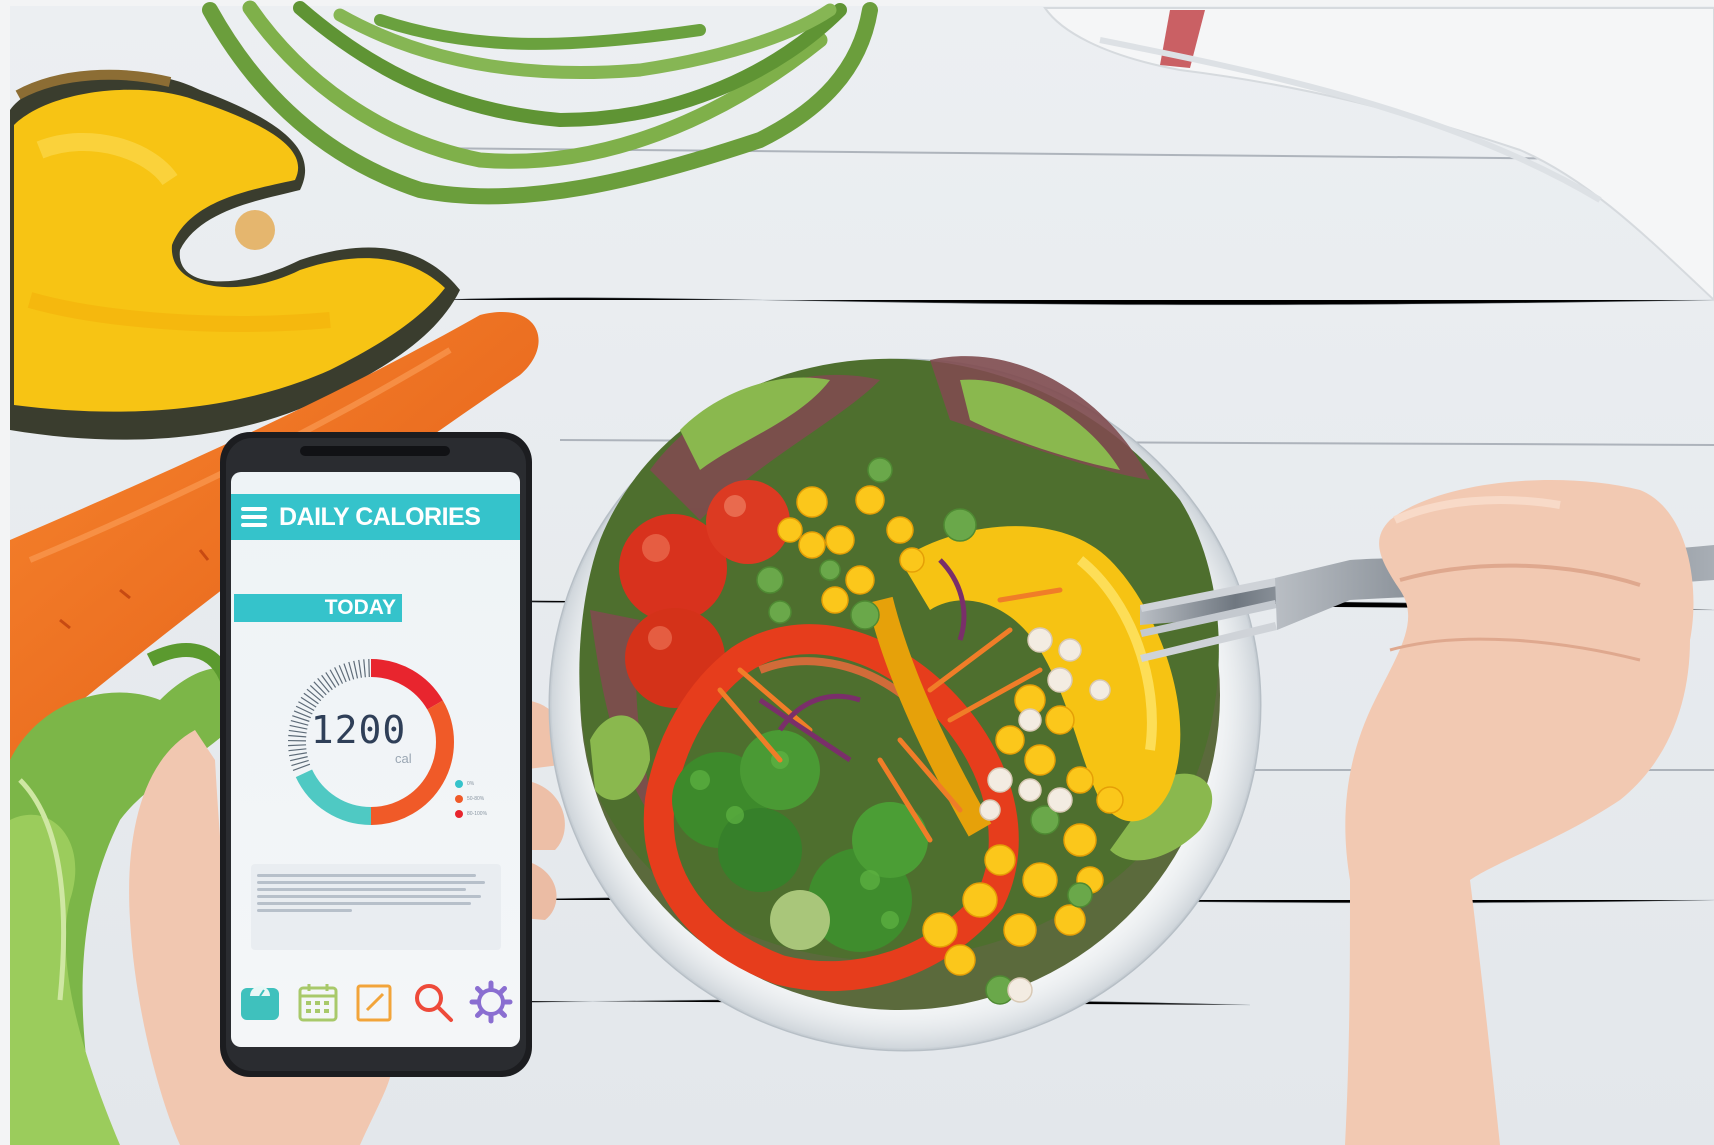  I want to click on settings-icon, so click(491, 1002).